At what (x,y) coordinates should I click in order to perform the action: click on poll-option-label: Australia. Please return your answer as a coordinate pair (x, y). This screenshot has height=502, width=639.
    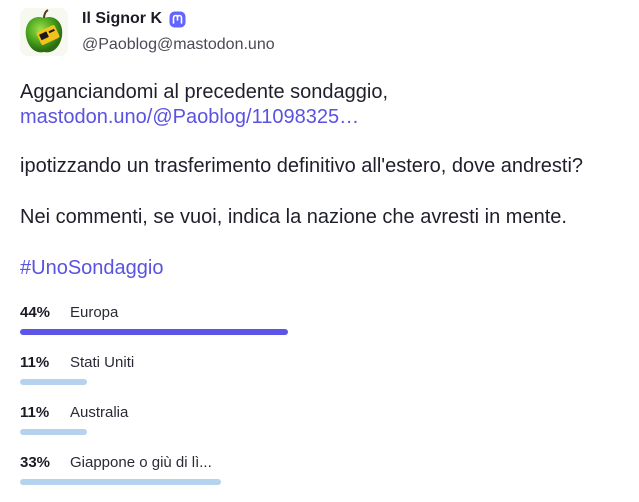
    Looking at the image, I should click on (99, 412).